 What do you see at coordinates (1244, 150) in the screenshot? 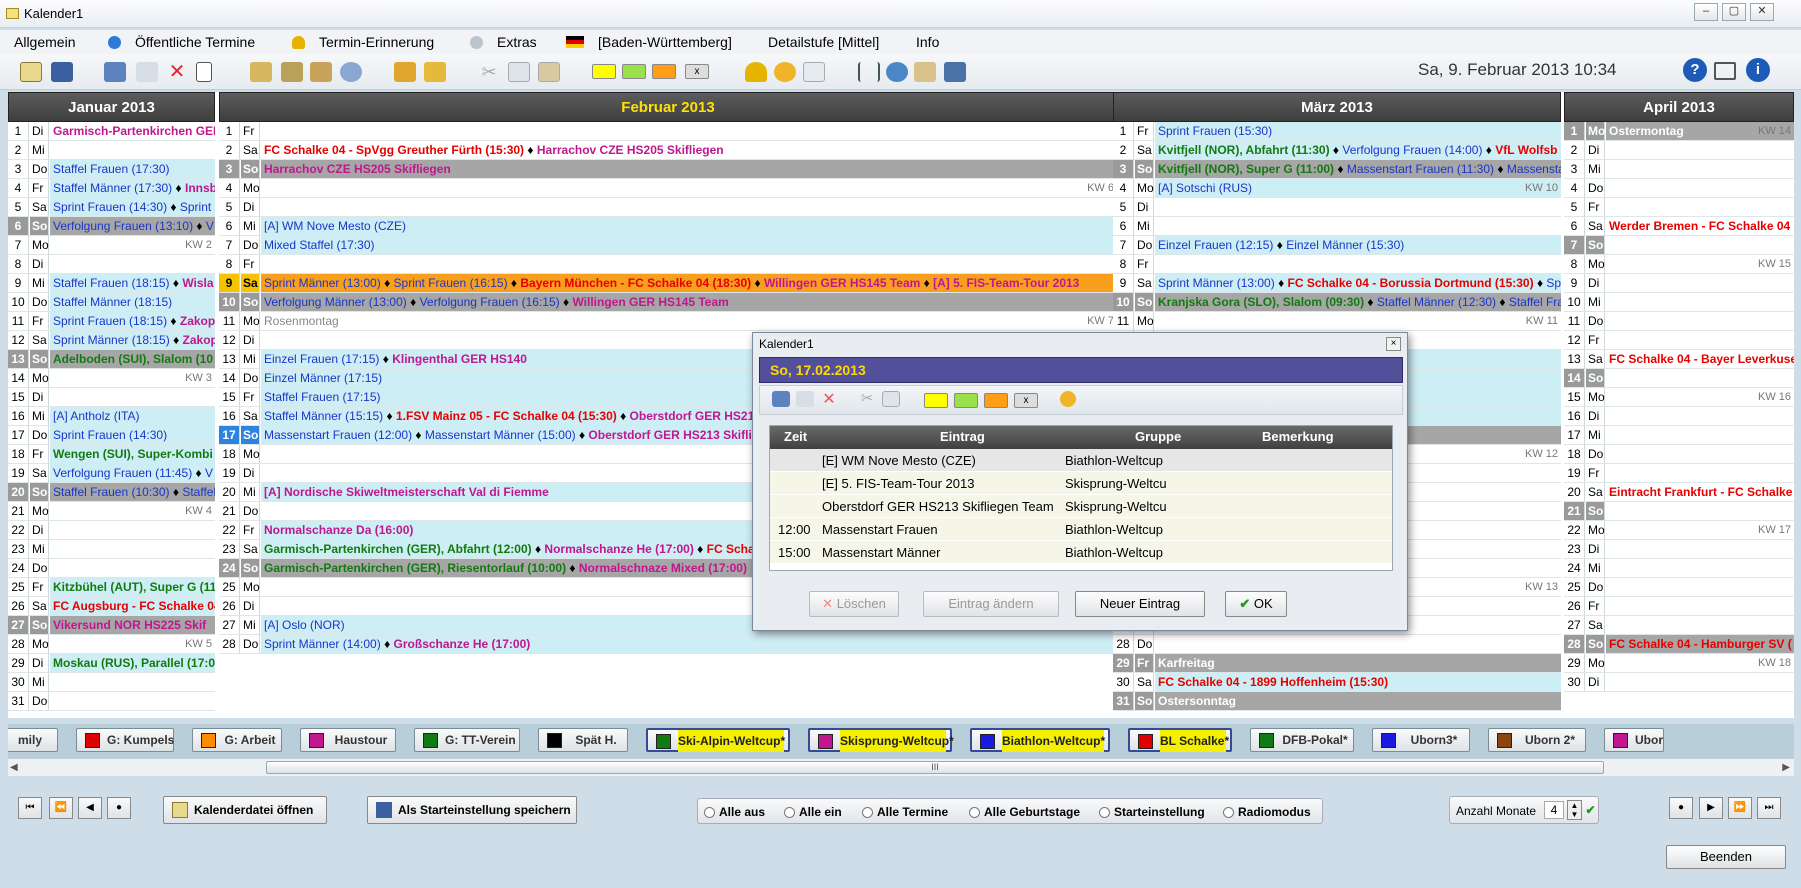
I see `event-entry: Kvitfjell (NOR), Abfahrt (11:30)` at bounding box center [1244, 150].